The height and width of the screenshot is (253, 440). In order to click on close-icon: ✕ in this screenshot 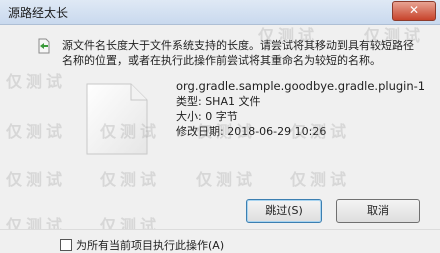, I will do `click(414, 10)`.